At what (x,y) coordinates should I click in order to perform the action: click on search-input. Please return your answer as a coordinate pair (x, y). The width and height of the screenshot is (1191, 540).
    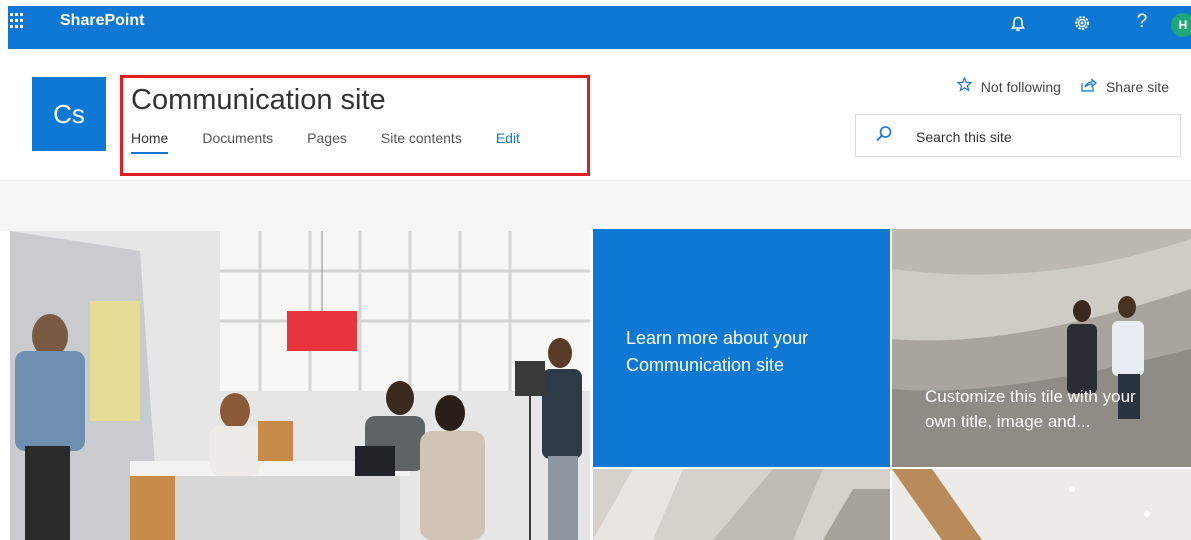
    Looking at the image, I should click on (1036, 137).